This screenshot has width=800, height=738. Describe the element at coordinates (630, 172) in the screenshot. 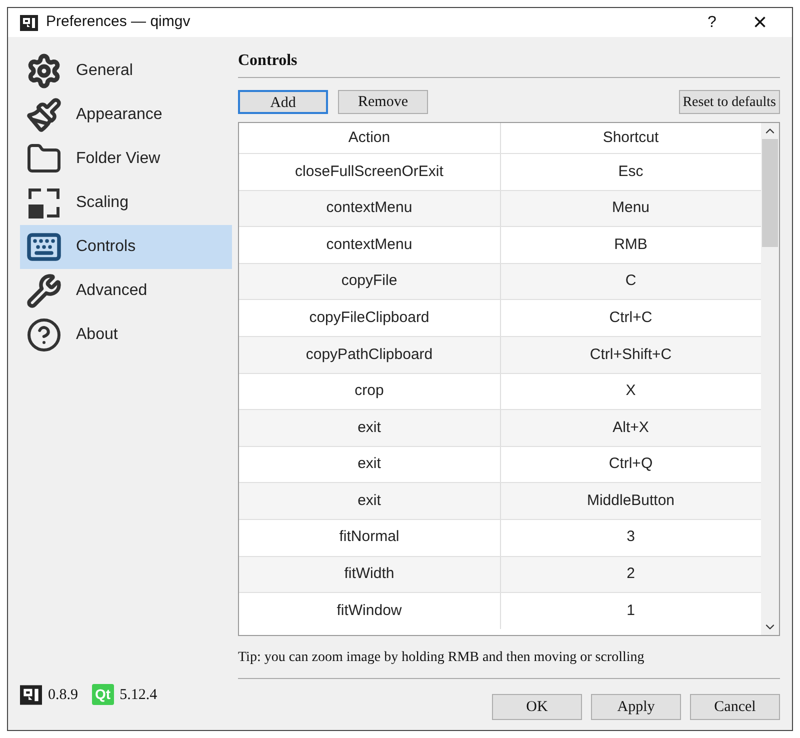

I see `table-cell-text: Esc` at that location.